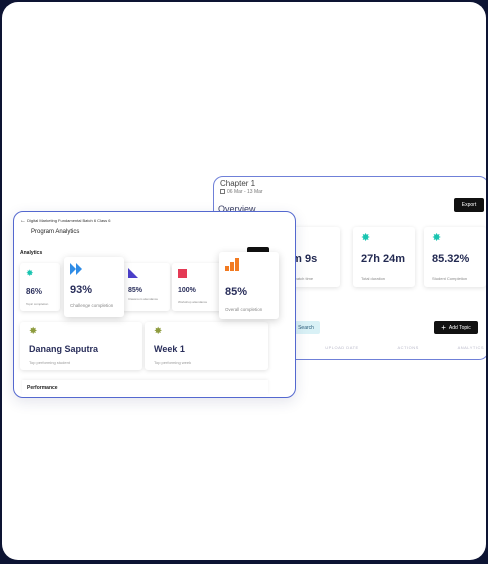  Describe the element at coordinates (34, 291) in the screenshot. I see `metric-value: 86%` at that location.